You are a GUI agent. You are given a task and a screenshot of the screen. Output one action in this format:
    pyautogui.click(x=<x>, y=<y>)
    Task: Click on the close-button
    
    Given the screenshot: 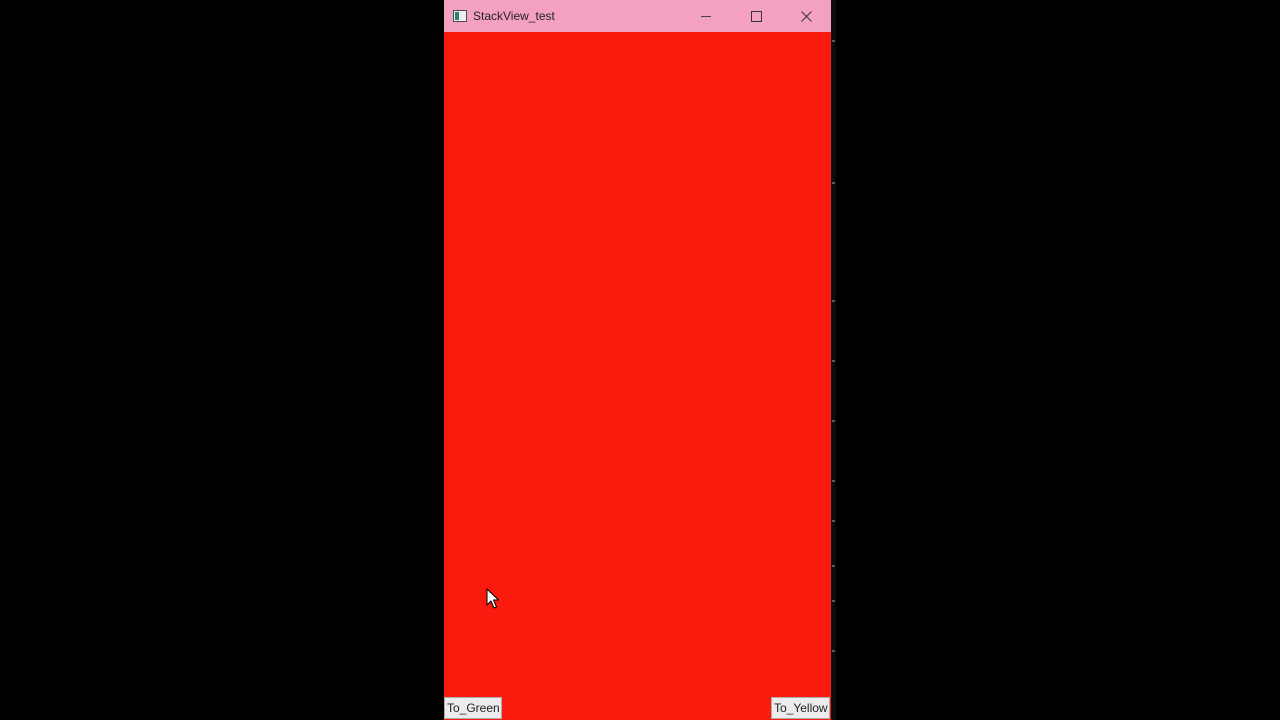 What is the action you would take?
    pyautogui.click(x=806, y=16)
    